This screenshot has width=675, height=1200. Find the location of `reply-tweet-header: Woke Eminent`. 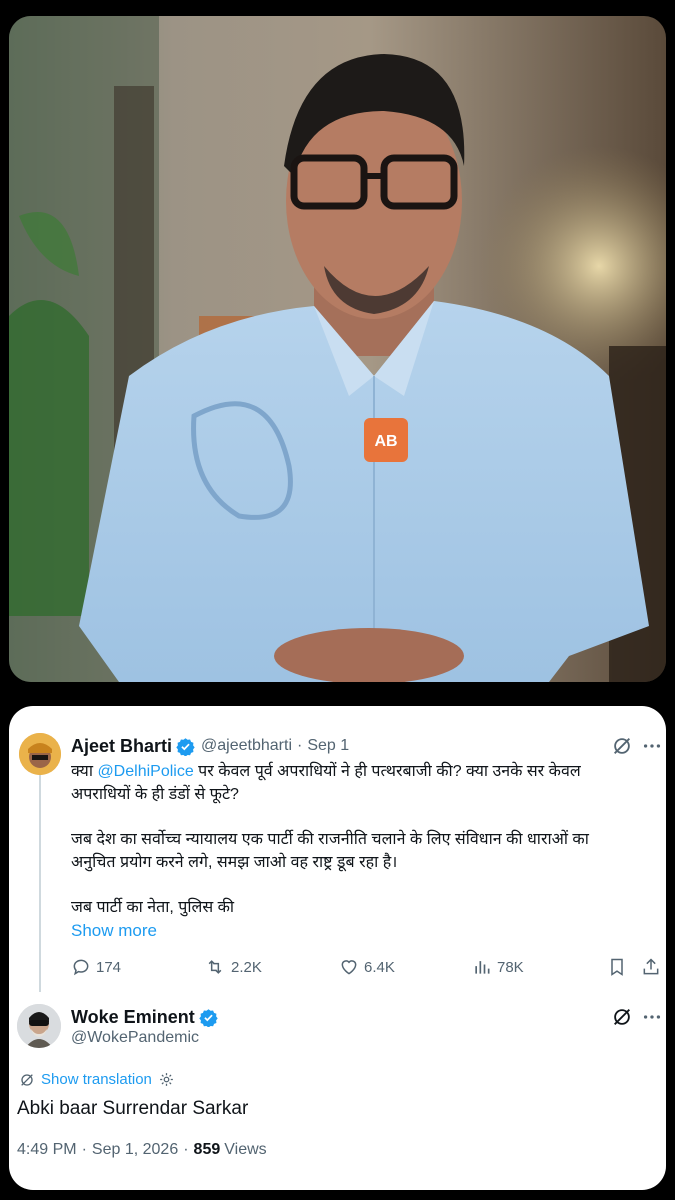

reply-tweet-header: Woke Eminent is located at coordinates (144, 1017).